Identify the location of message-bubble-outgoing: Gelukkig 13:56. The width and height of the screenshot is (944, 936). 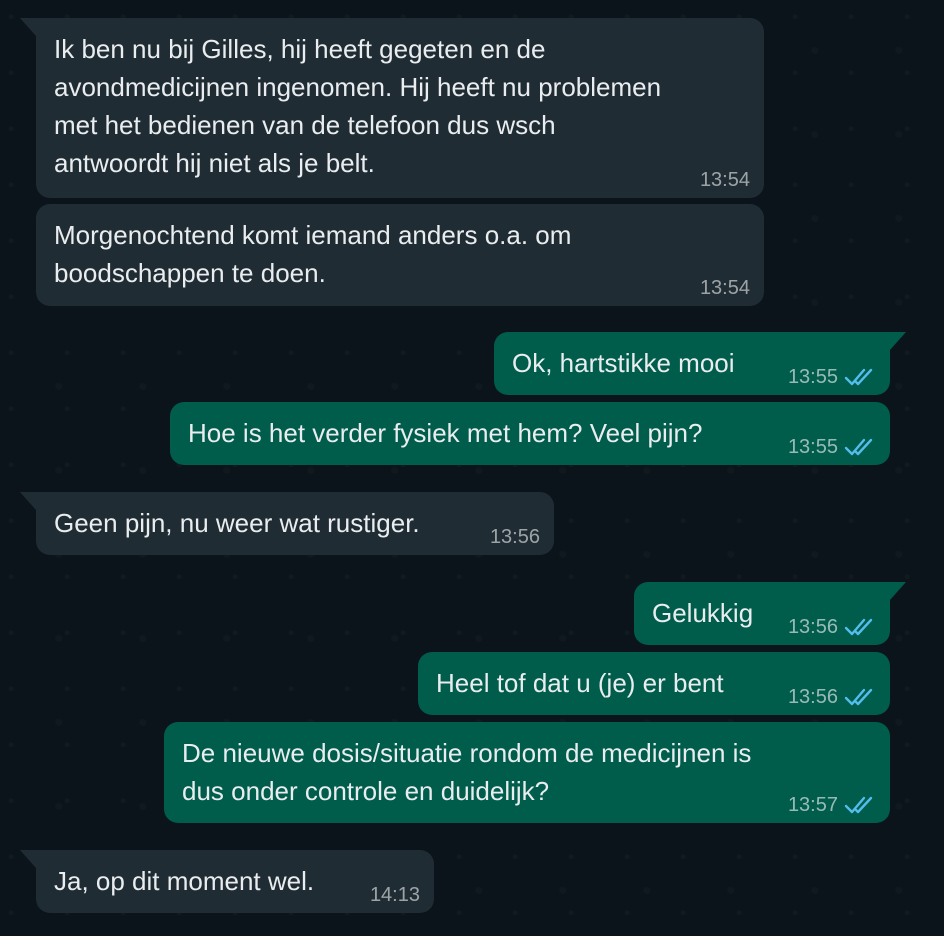
(770, 613).